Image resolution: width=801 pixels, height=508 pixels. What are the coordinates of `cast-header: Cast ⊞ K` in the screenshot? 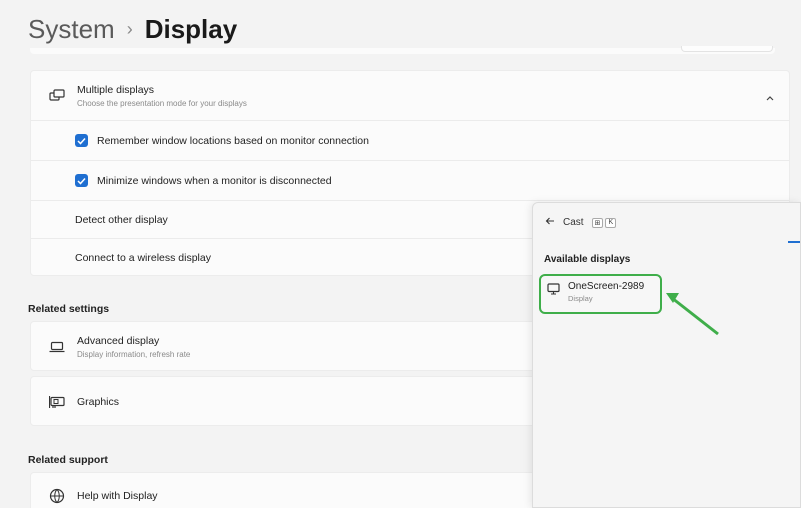 It's located at (581, 222).